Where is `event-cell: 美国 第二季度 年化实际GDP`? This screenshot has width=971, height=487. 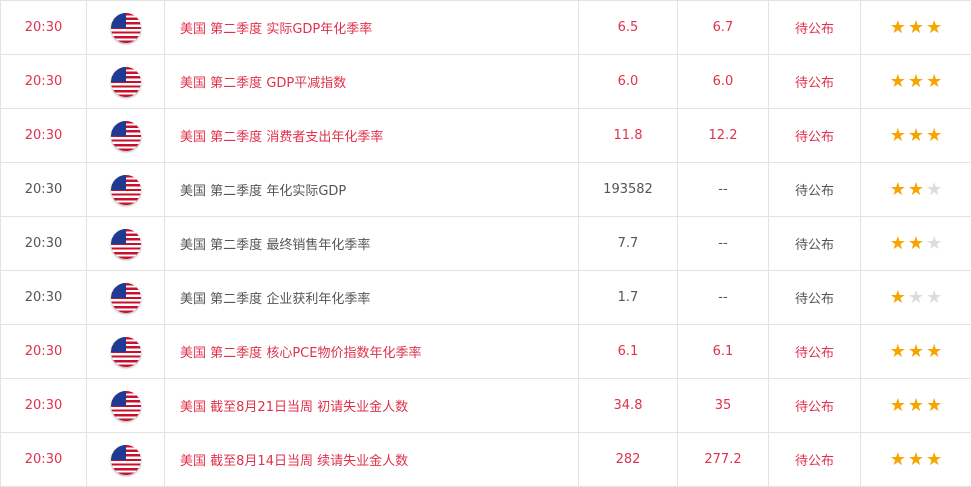
event-cell: 美国 第二季度 年化实际GDP is located at coordinates (372, 190).